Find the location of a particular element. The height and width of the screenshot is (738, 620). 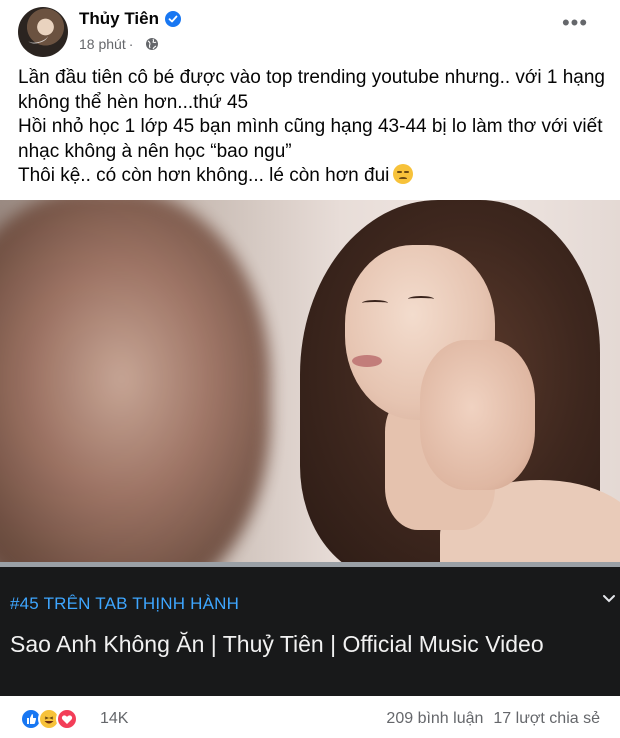

comment-count: 209 bình luận is located at coordinates (434, 718).